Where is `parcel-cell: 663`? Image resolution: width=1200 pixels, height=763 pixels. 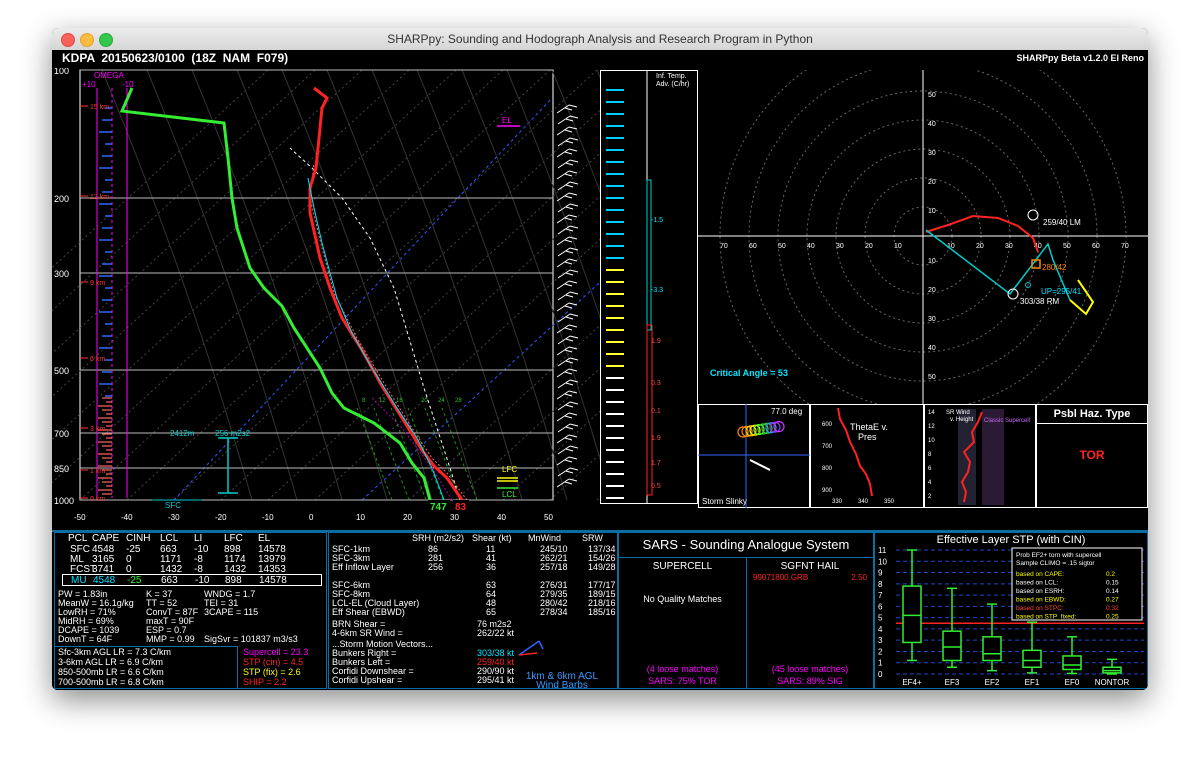 parcel-cell: 663 is located at coordinates (169, 580).